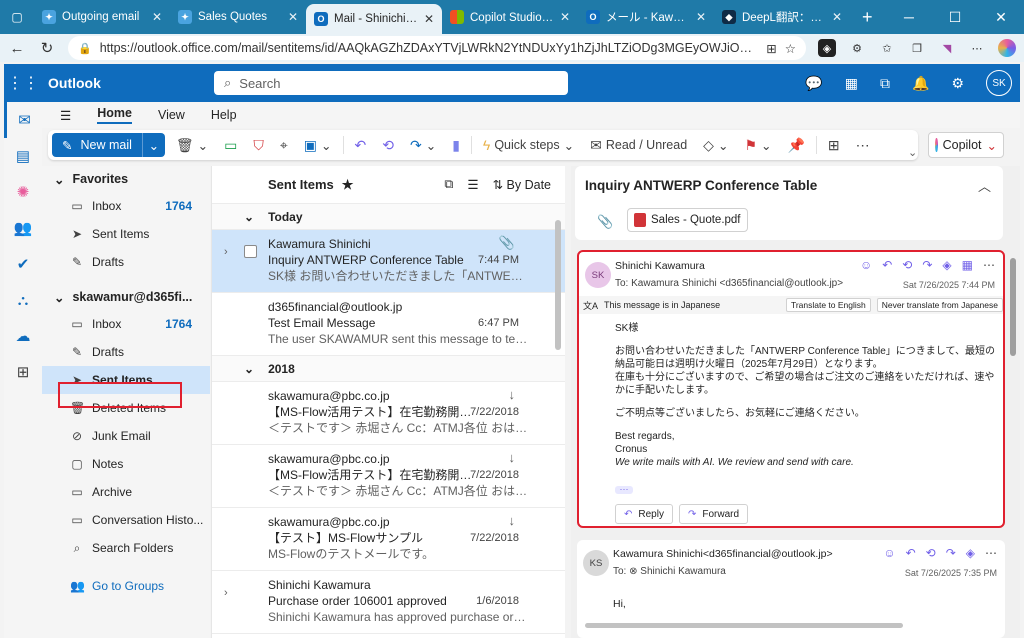  Describe the element at coordinates (65, 115) in the screenshot. I see `hamburger-icon: ☰` at that location.